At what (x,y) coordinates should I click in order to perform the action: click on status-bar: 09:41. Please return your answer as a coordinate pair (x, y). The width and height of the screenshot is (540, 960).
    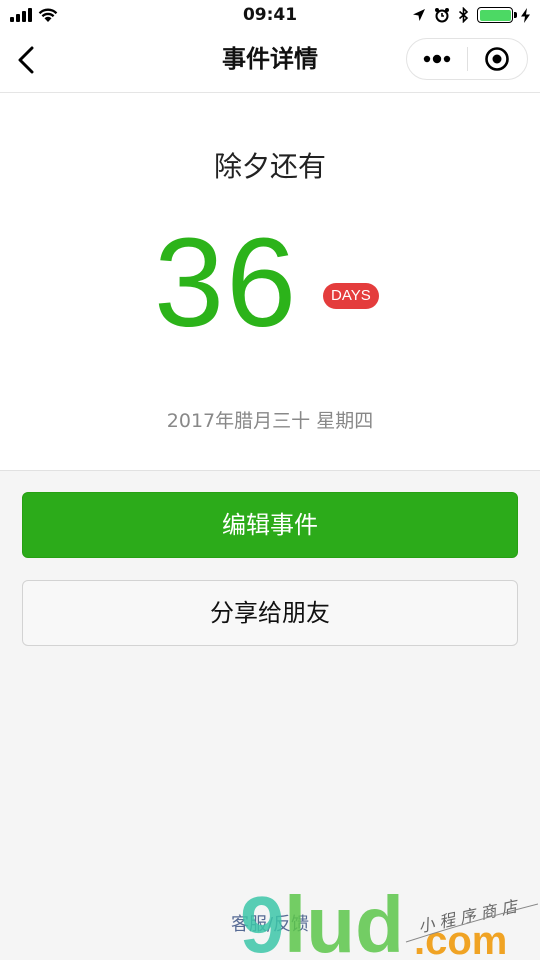
    Looking at the image, I should click on (270, 15).